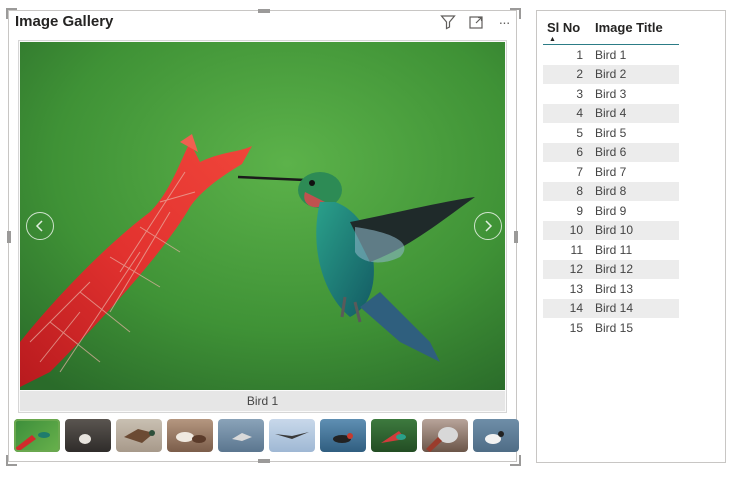 This screenshot has width=740, height=484. I want to click on resize-handle-bottom, so click(264, 461).